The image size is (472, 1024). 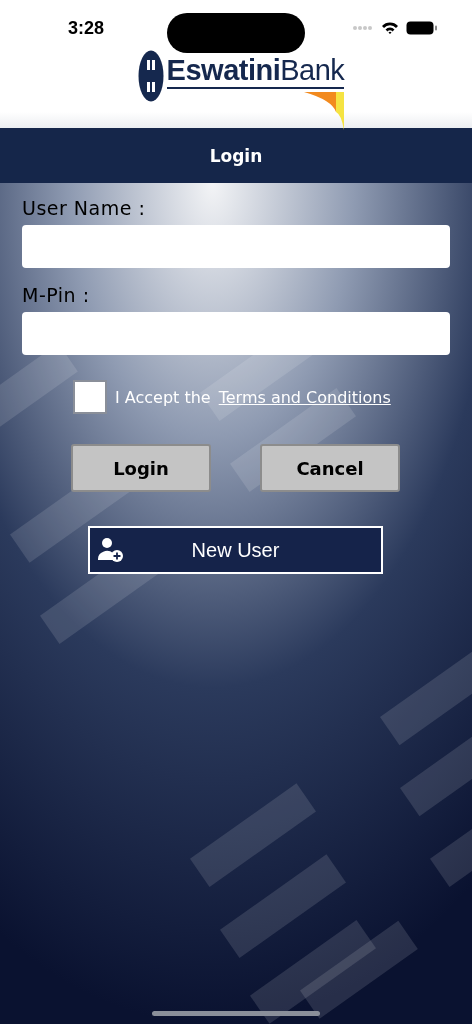 What do you see at coordinates (236, 246) in the screenshot?
I see `input-field` at bounding box center [236, 246].